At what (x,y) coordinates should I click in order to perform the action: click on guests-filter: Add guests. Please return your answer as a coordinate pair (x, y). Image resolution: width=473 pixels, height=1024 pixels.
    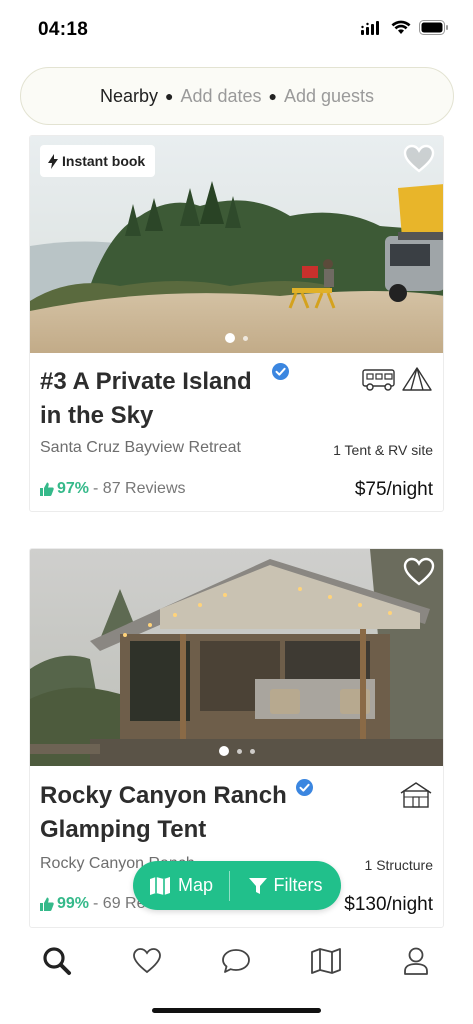
    Looking at the image, I should click on (329, 96).